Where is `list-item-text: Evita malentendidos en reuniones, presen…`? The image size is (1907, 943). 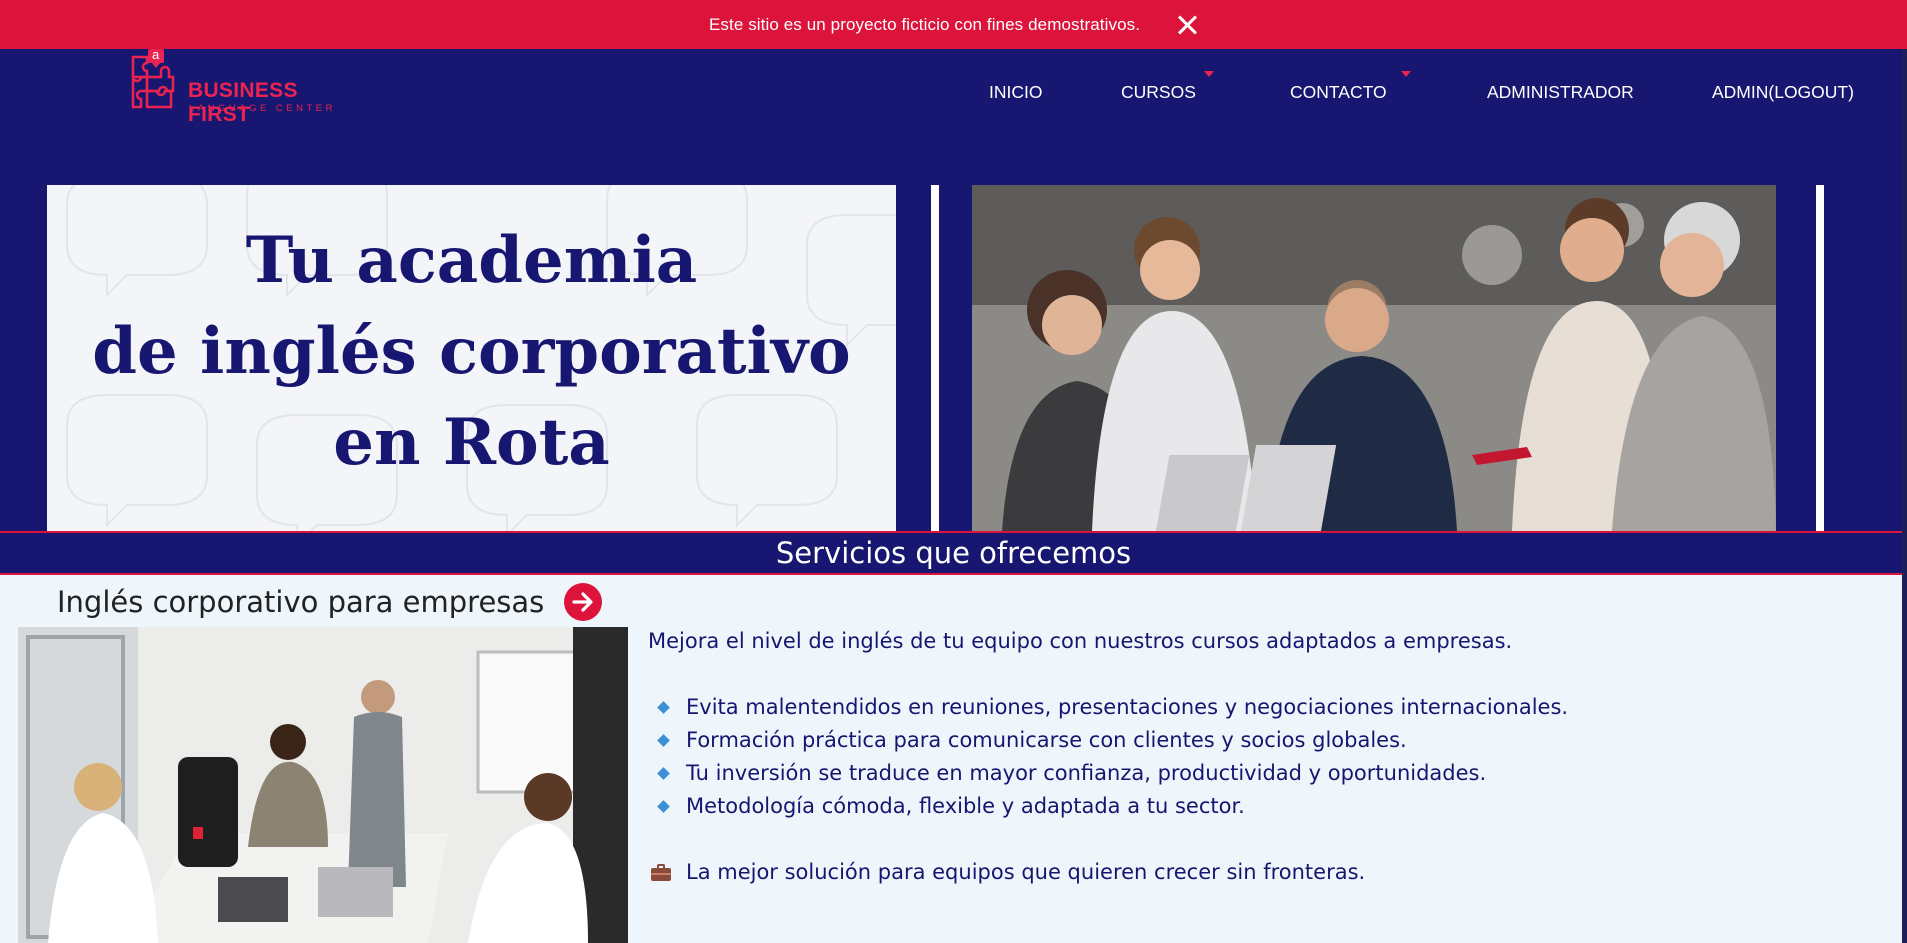 list-item-text: Evita malentendidos en reuniones, presen… is located at coordinates (1127, 707).